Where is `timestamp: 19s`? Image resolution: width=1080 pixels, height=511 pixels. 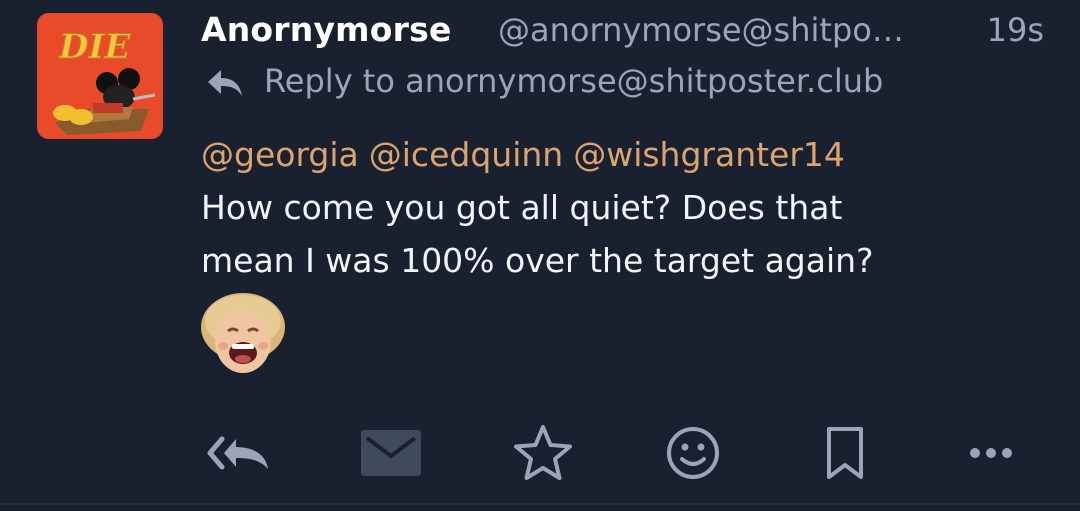
timestamp: 19s is located at coordinates (1015, 30).